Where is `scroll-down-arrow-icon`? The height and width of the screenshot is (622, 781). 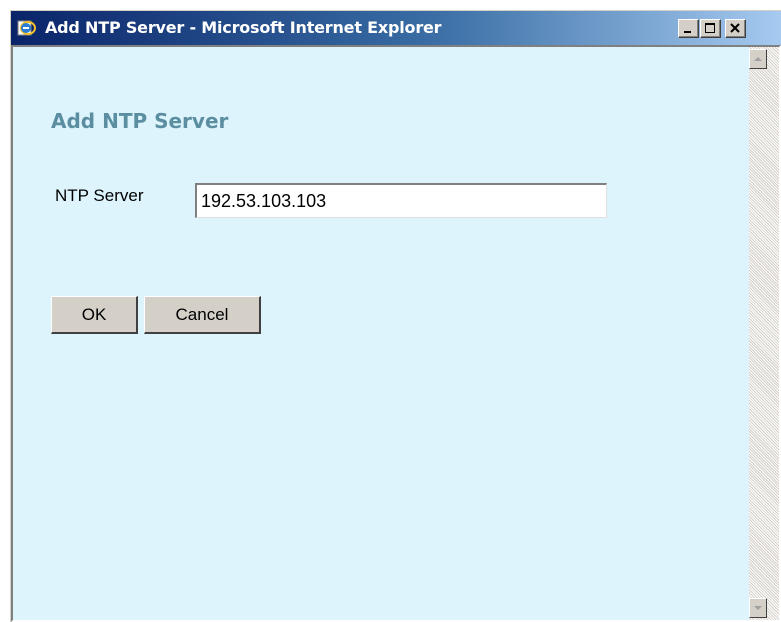 scroll-down-arrow-icon is located at coordinates (758, 608).